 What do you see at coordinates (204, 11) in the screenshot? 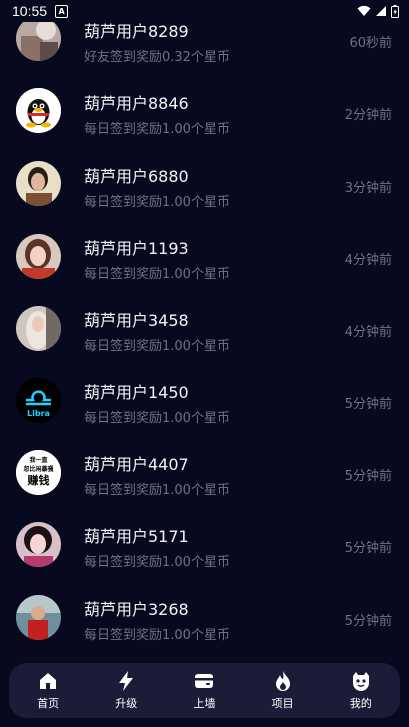
I see `status-bar: 10:55 A` at bounding box center [204, 11].